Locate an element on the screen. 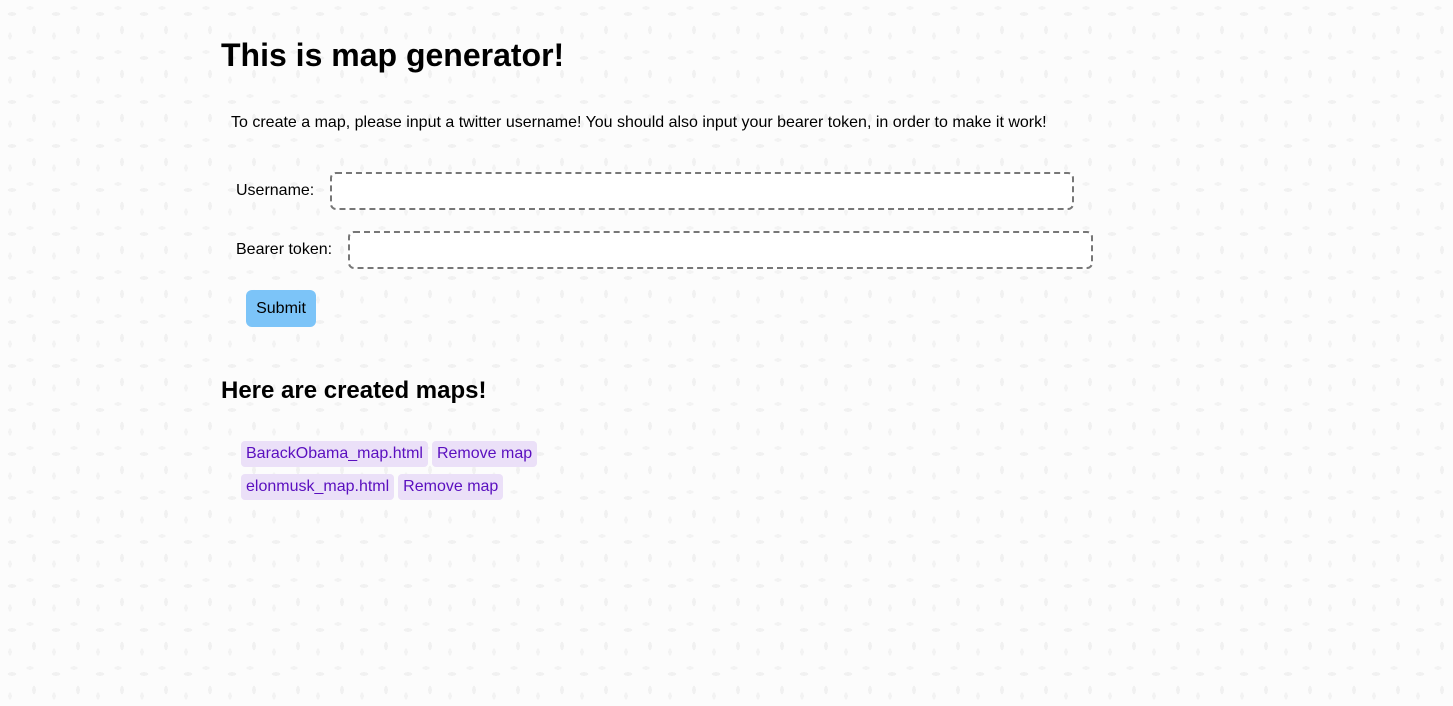 The width and height of the screenshot is (1453, 706). map-link-barackobama: BarackObama_map.html is located at coordinates (334, 454).